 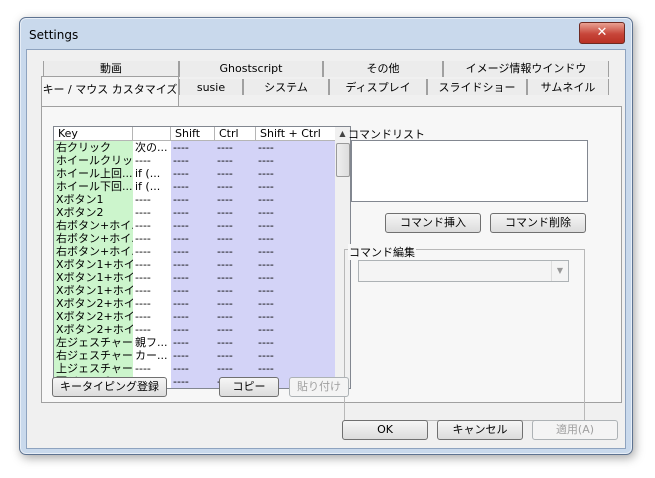 I want to click on column-header-shift: Shift, so click(x=193, y=134).